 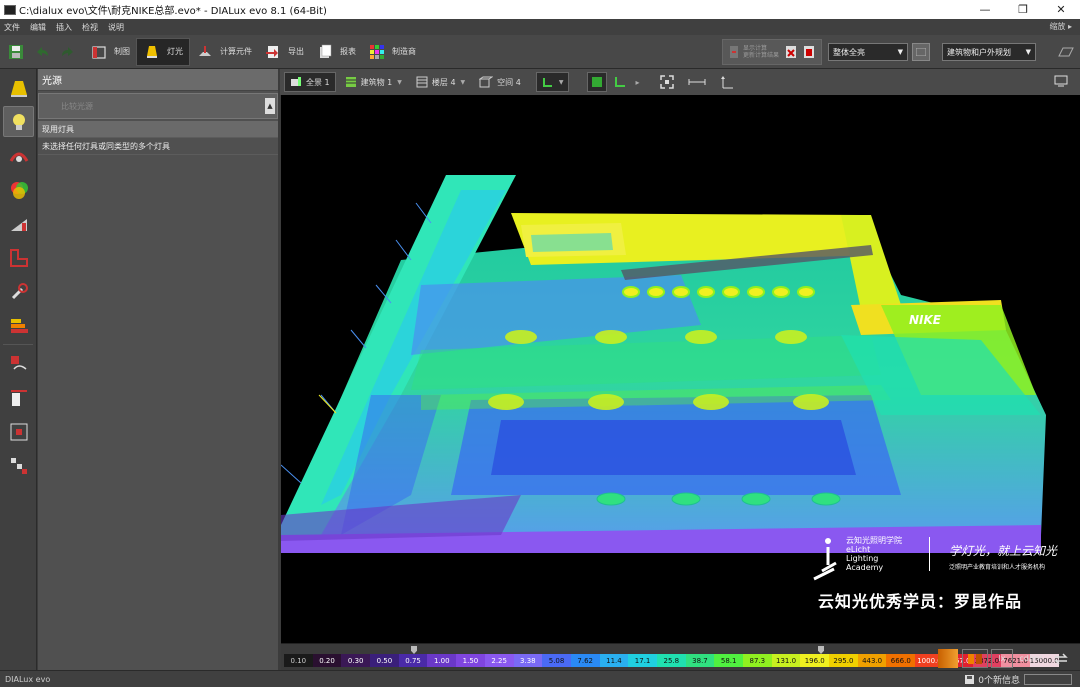 What do you see at coordinates (614, 660) in the screenshot?
I see `scale-cell: 11.4` at bounding box center [614, 660].